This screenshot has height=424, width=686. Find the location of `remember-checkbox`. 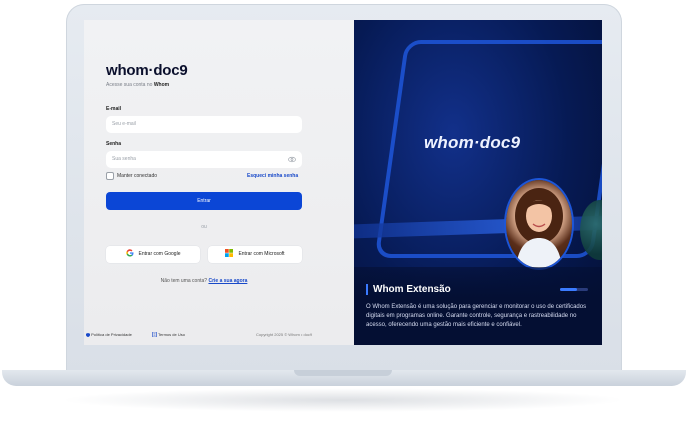

remember-checkbox is located at coordinates (110, 176).